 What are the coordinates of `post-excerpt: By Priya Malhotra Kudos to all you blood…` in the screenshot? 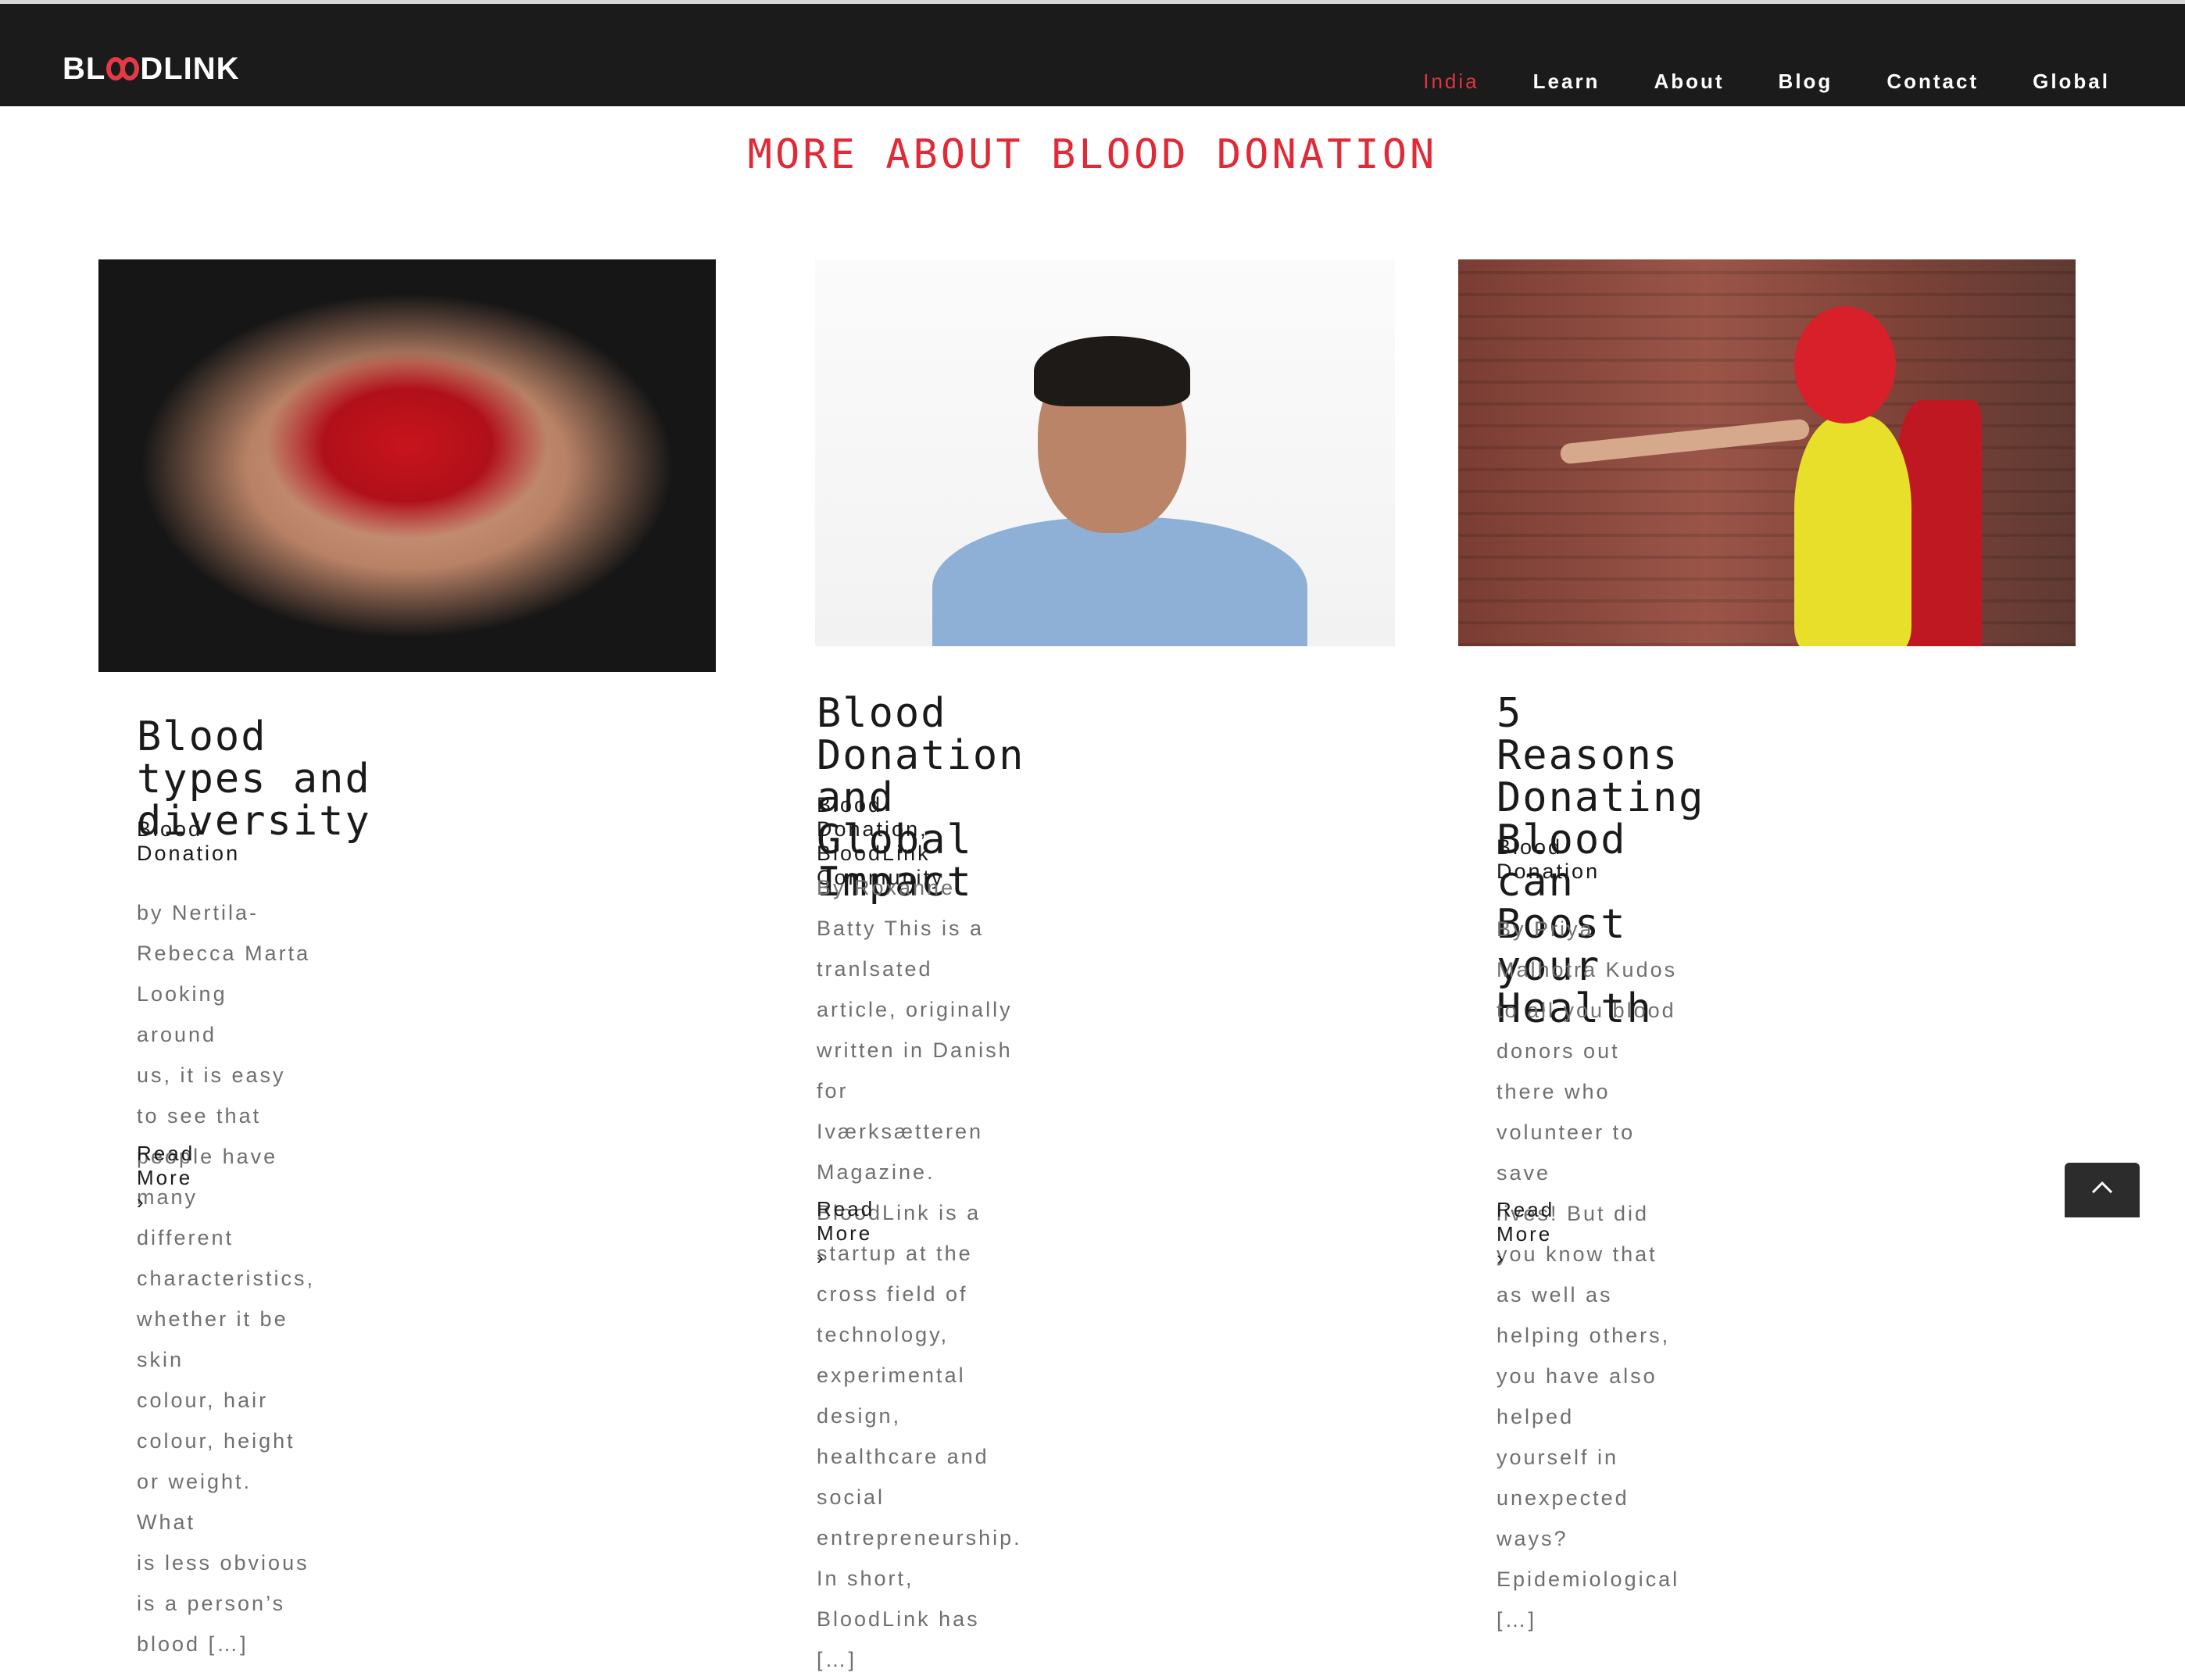 It's located at (1588, 1274).